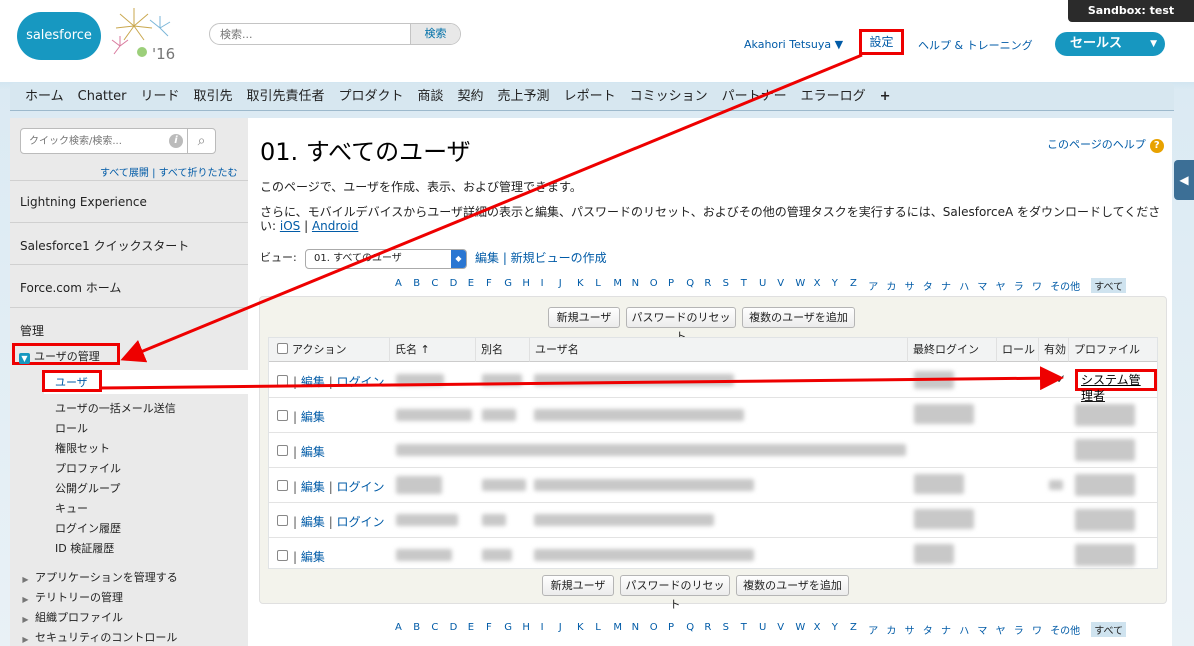 This screenshot has height=646, width=1194. Describe the element at coordinates (542, 627) in the screenshot. I see `alpha-filter-item: I` at that location.